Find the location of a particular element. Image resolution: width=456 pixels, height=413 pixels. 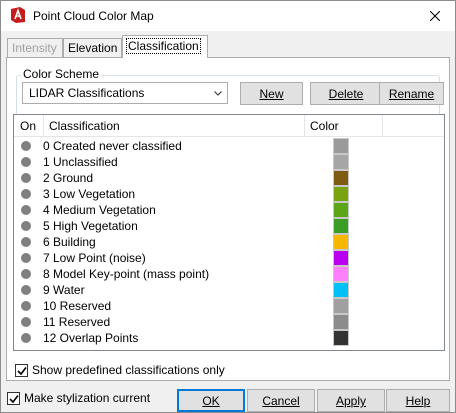

color-scheme-select: LIDAR Classifications is located at coordinates (125, 93).